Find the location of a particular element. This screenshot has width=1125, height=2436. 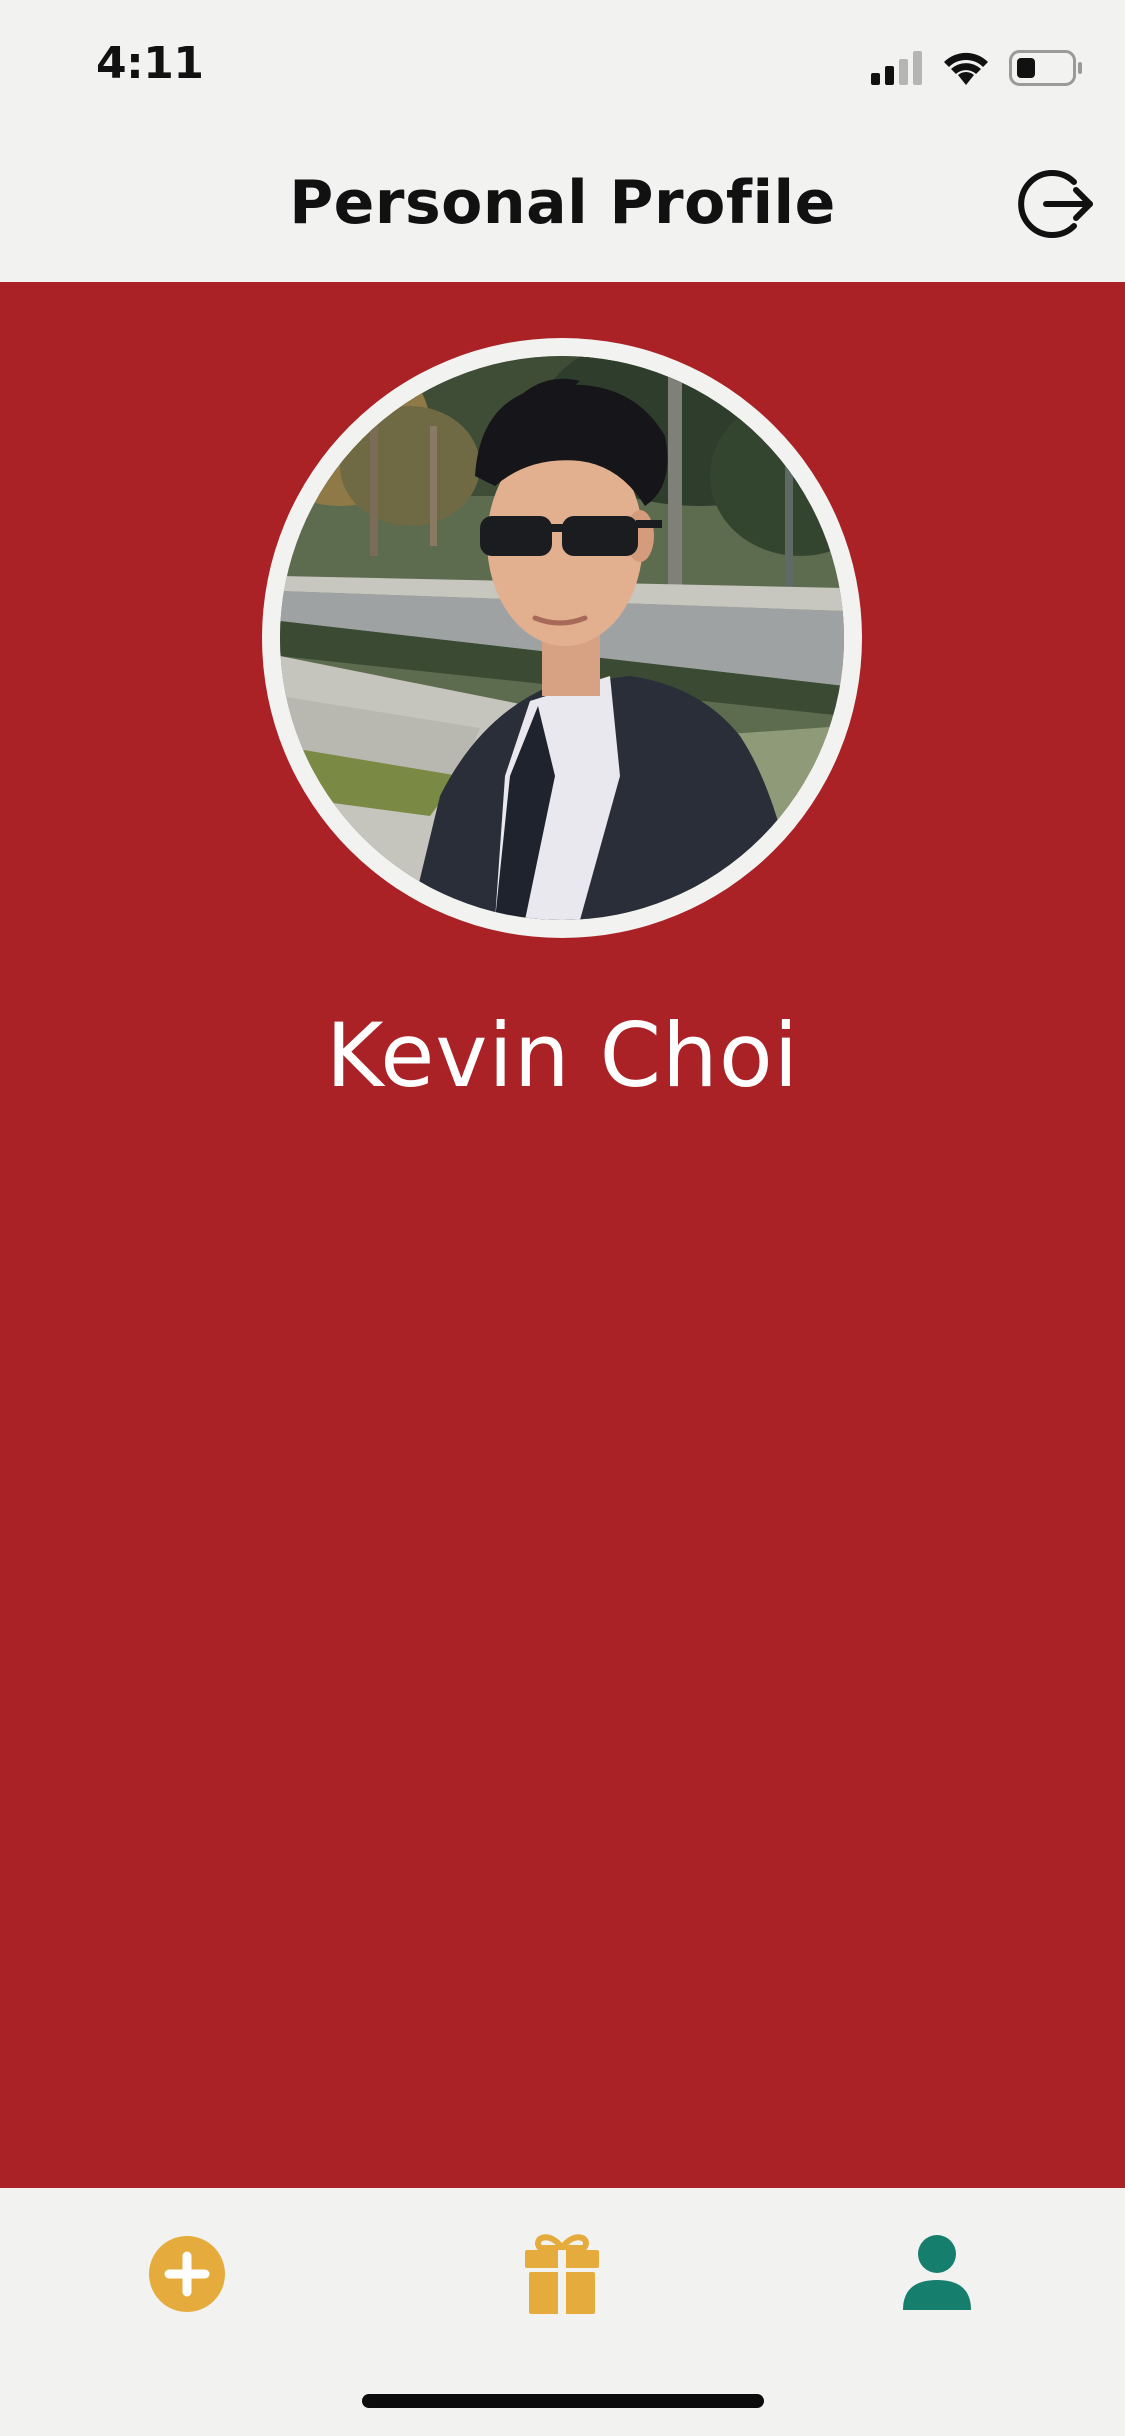

tab-profile is located at coordinates (937, 2274).